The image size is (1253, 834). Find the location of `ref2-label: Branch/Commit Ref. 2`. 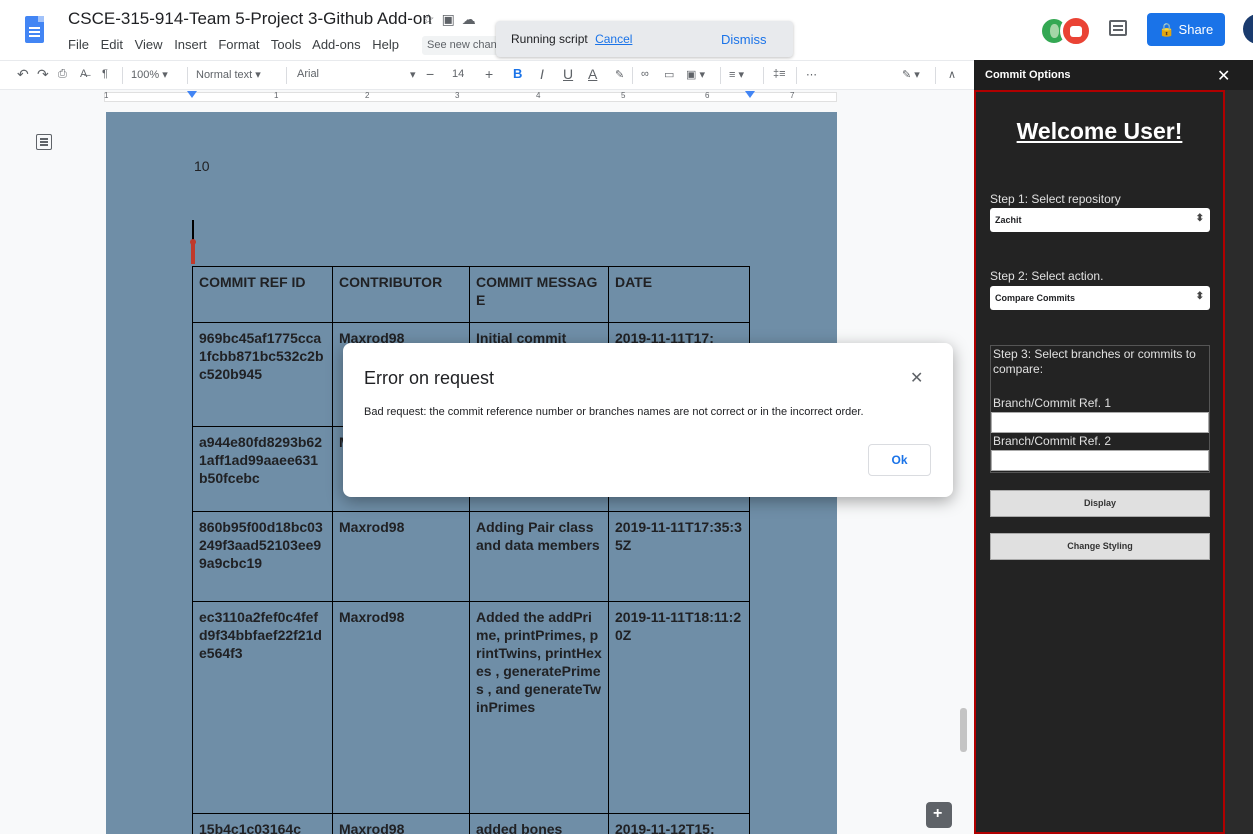

ref2-label: Branch/Commit Ref. 2 is located at coordinates (1052, 441).